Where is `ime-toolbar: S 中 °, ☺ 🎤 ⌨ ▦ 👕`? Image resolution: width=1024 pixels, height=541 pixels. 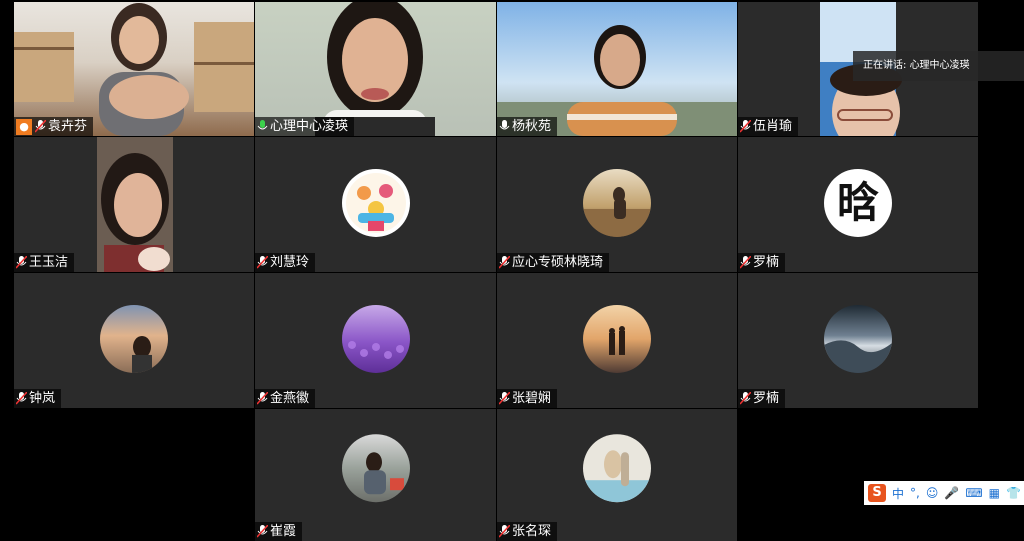 ime-toolbar: S 中 °, ☺ 🎤 ⌨ ▦ 👕 is located at coordinates (944, 493).